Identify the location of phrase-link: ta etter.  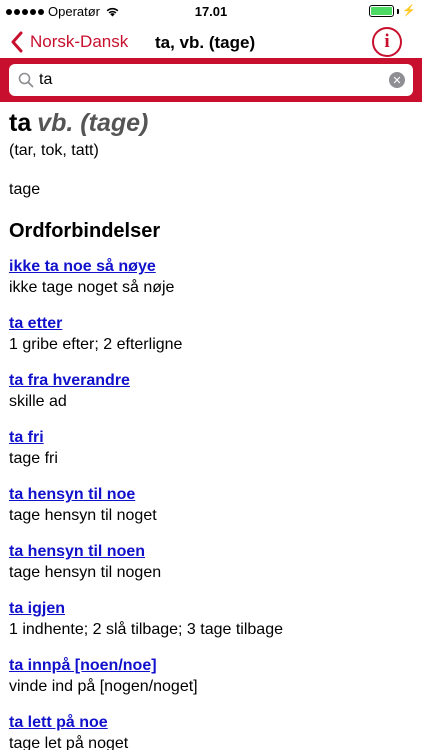
(211, 323).